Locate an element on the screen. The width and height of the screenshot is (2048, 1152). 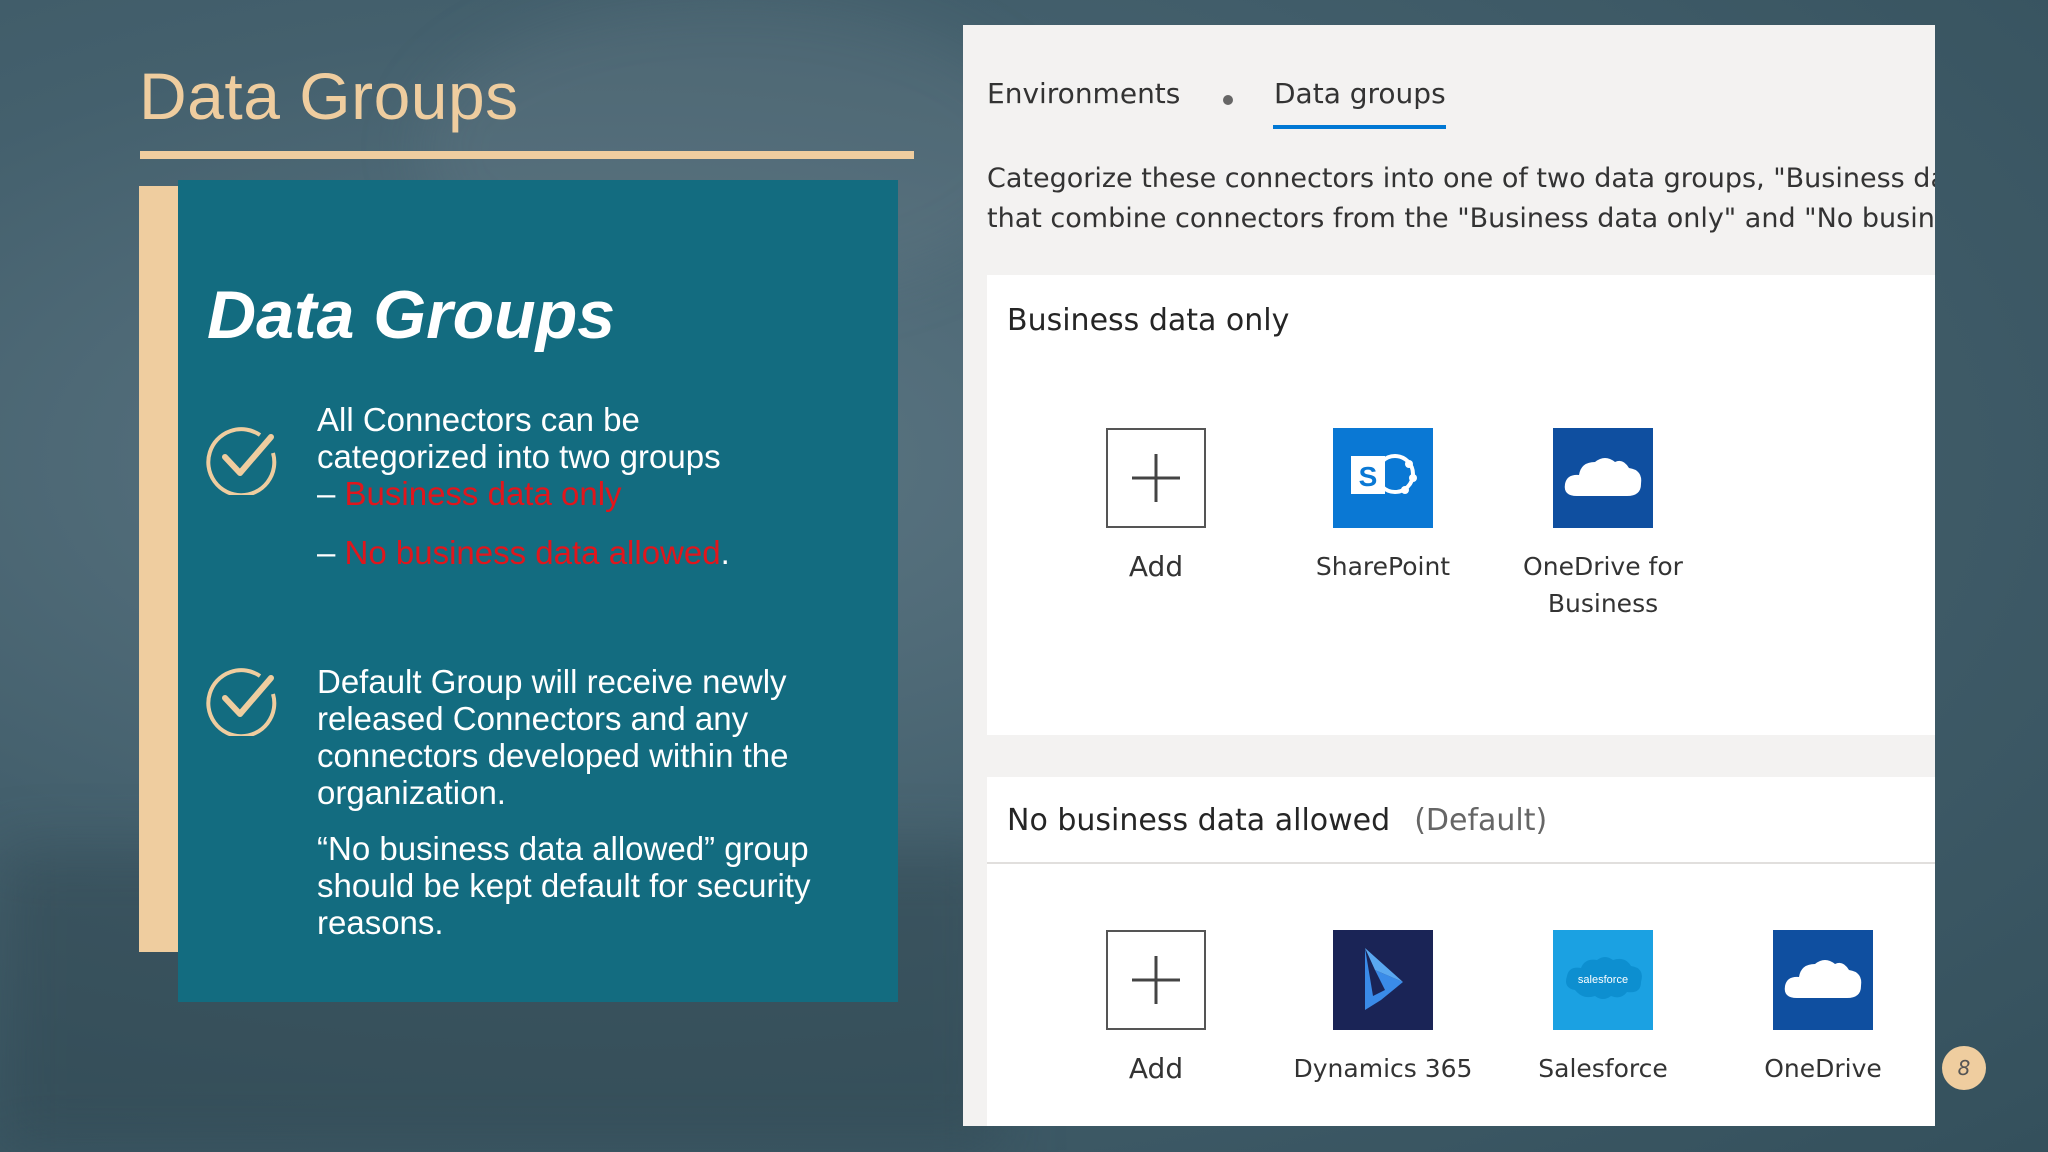
connector-onedrive-business: OneDrive for Business is located at coordinates (1603, 525).